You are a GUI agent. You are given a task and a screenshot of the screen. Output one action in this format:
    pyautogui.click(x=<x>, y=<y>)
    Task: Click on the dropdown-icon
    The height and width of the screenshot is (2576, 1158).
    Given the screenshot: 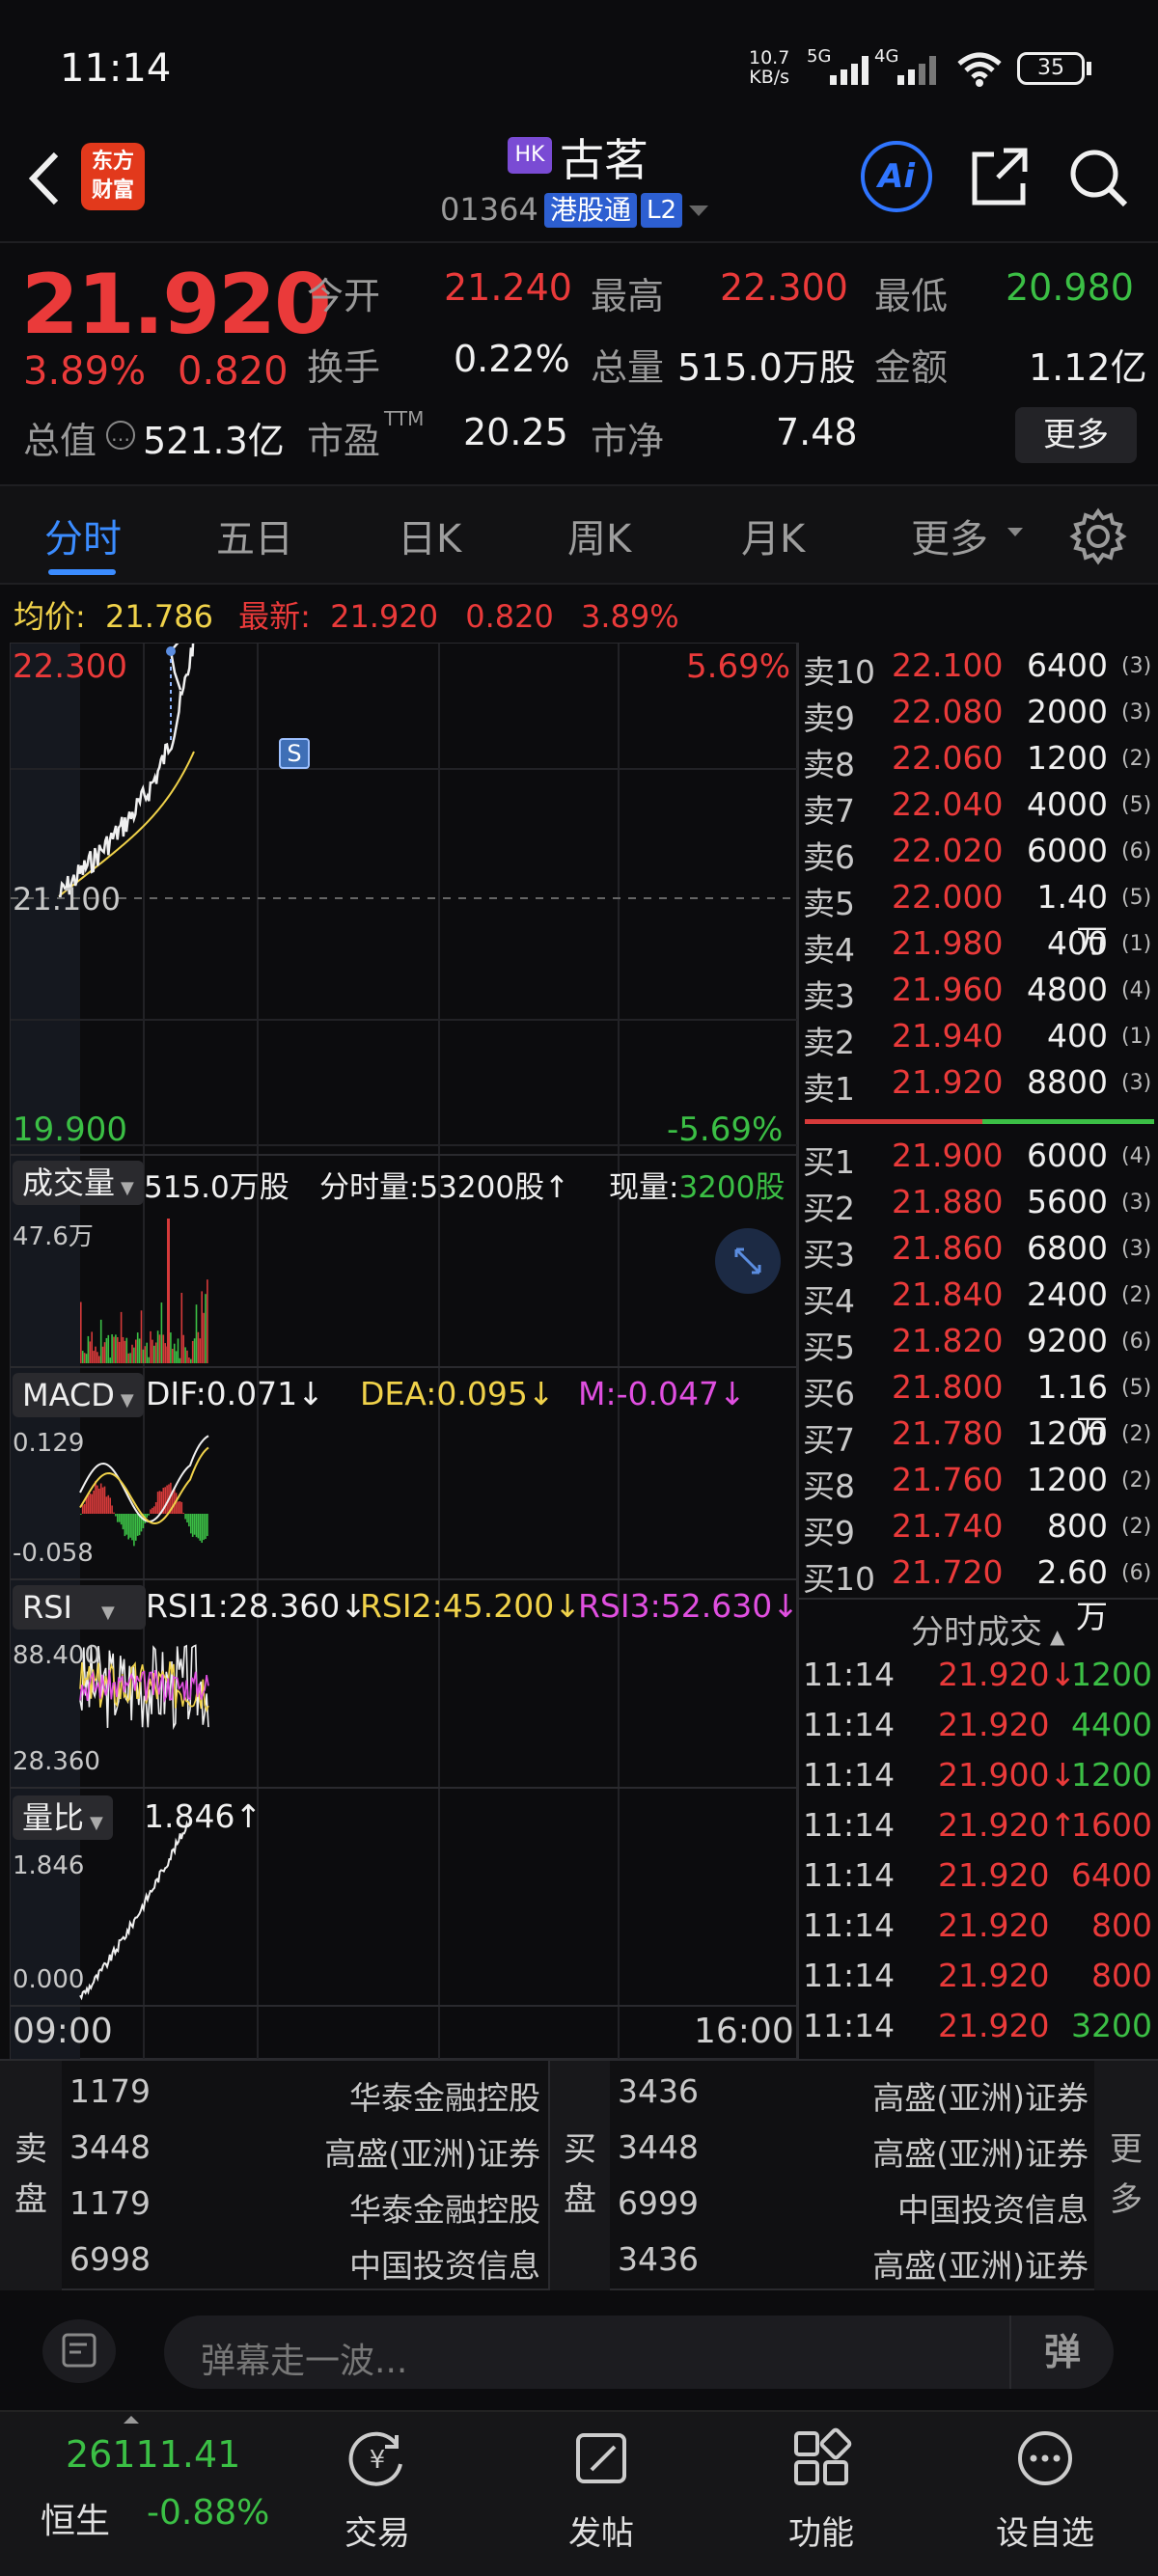 What is the action you would take?
    pyautogui.click(x=698, y=213)
    